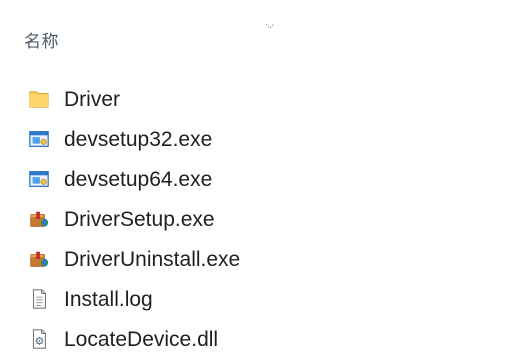  Describe the element at coordinates (139, 219) in the screenshot. I see `file-name: DriverSetup.exe` at that location.